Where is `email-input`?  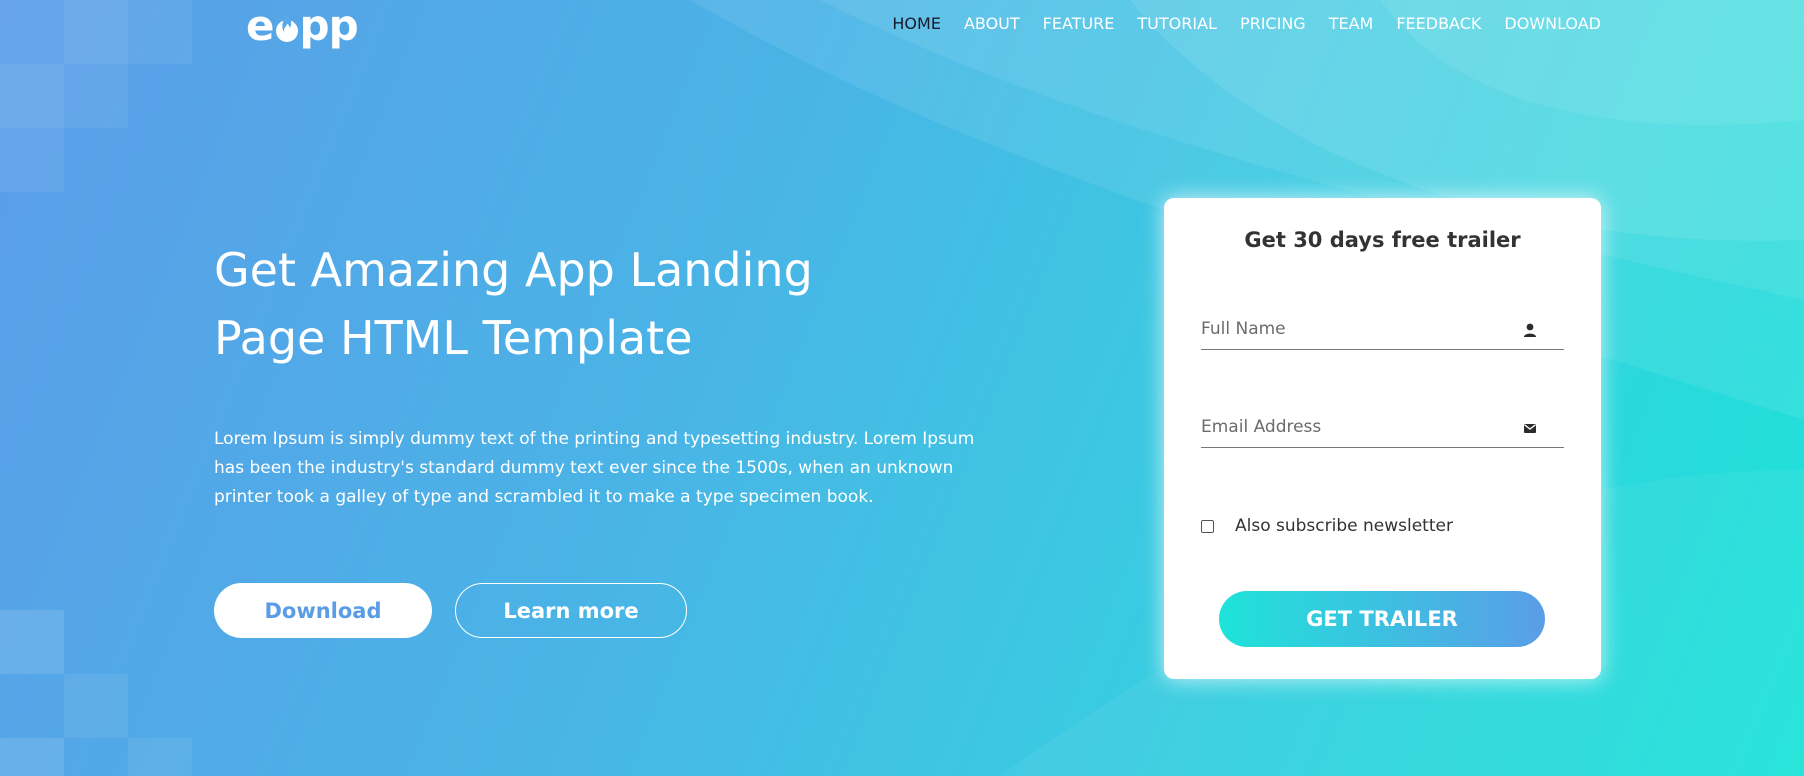
email-input is located at coordinates (1361, 427).